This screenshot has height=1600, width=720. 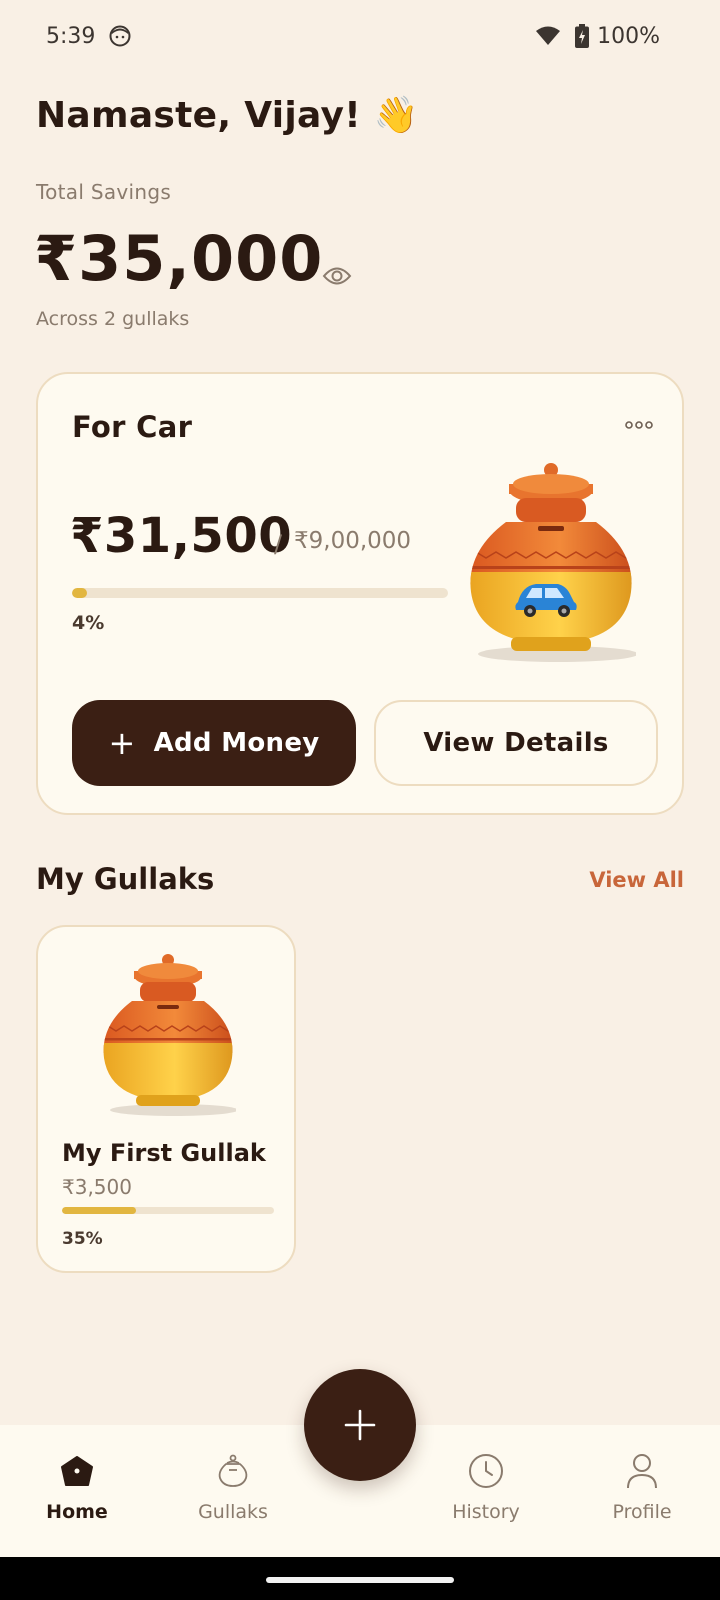 I want to click on total-savings-label: Total Savings, so click(x=104, y=192).